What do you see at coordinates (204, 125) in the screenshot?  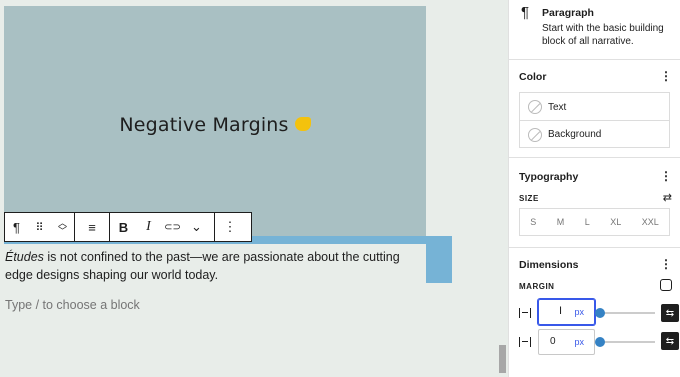 I see `cover-title-text: Negative Margins` at bounding box center [204, 125].